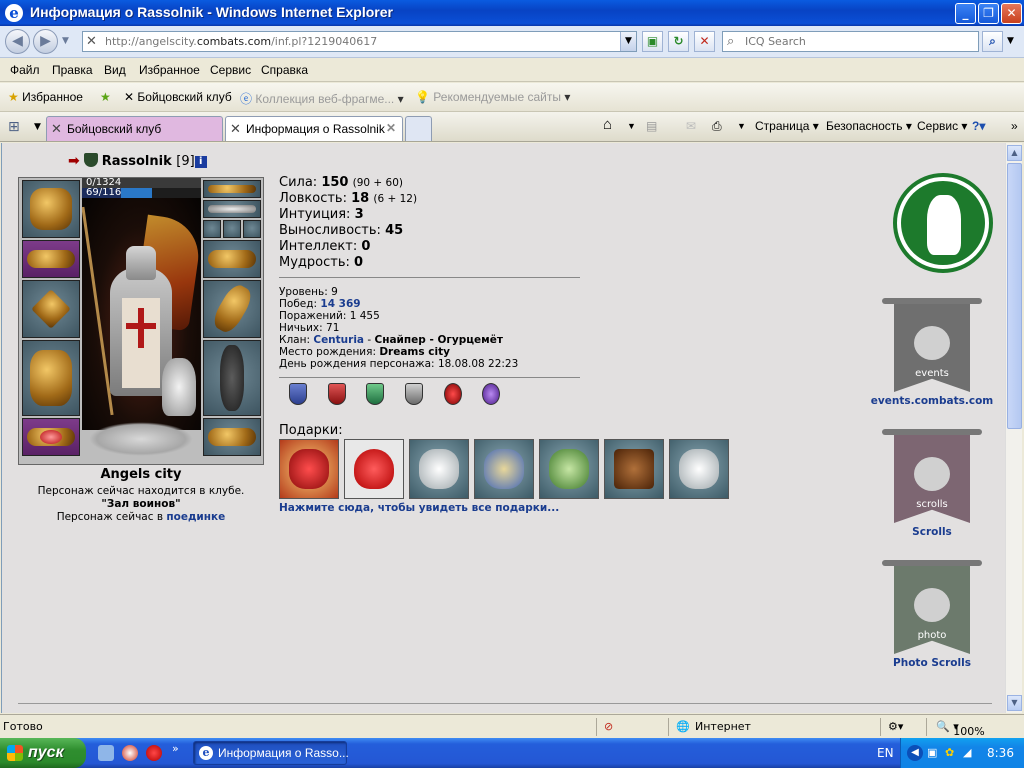 The height and width of the screenshot is (768, 1024). I want to click on menu-file: Файл, so click(25, 70).